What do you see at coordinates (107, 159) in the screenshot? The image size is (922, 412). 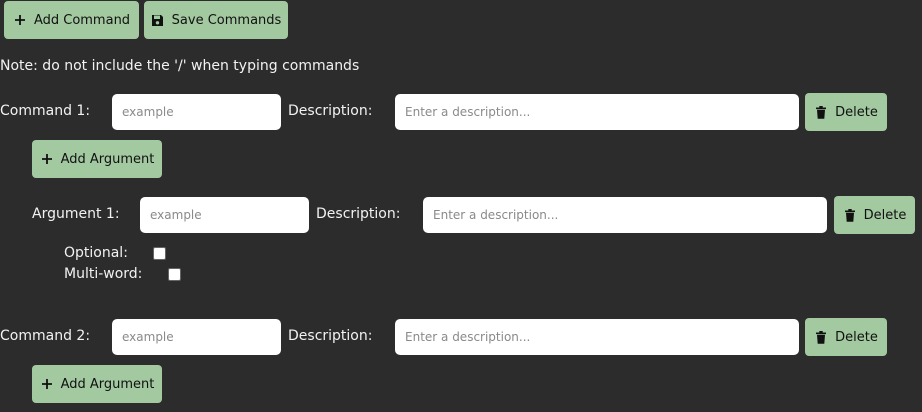 I see `command-1-add-argument-label: Add Argument` at bounding box center [107, 159].